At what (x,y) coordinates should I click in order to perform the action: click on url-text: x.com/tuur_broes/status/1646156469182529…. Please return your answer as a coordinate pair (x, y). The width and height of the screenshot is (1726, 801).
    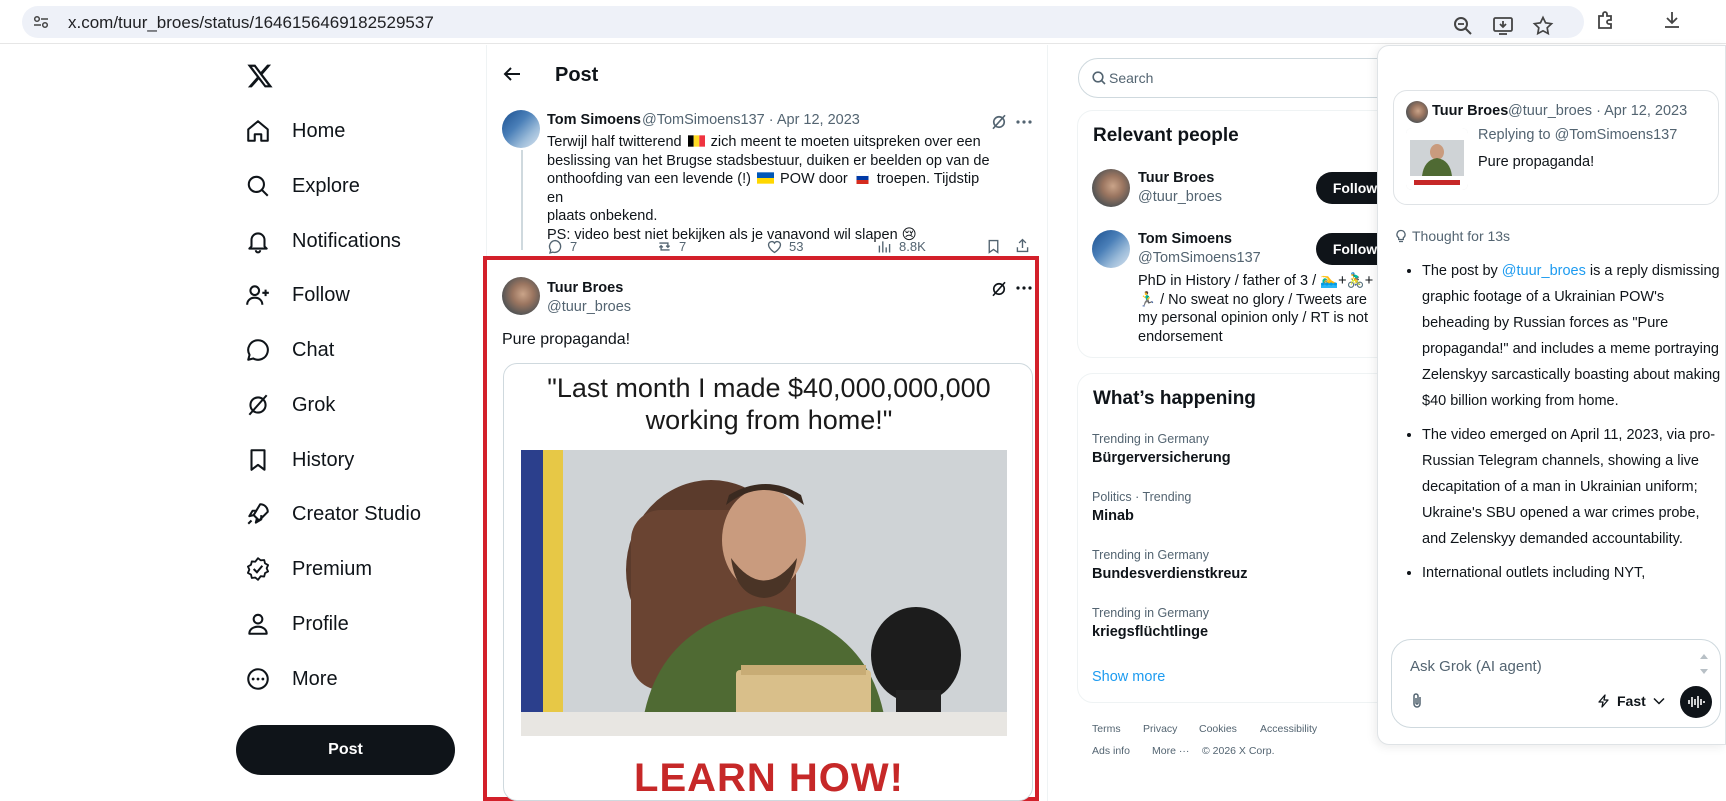
    Looking at the image, I should click on (251, 23).